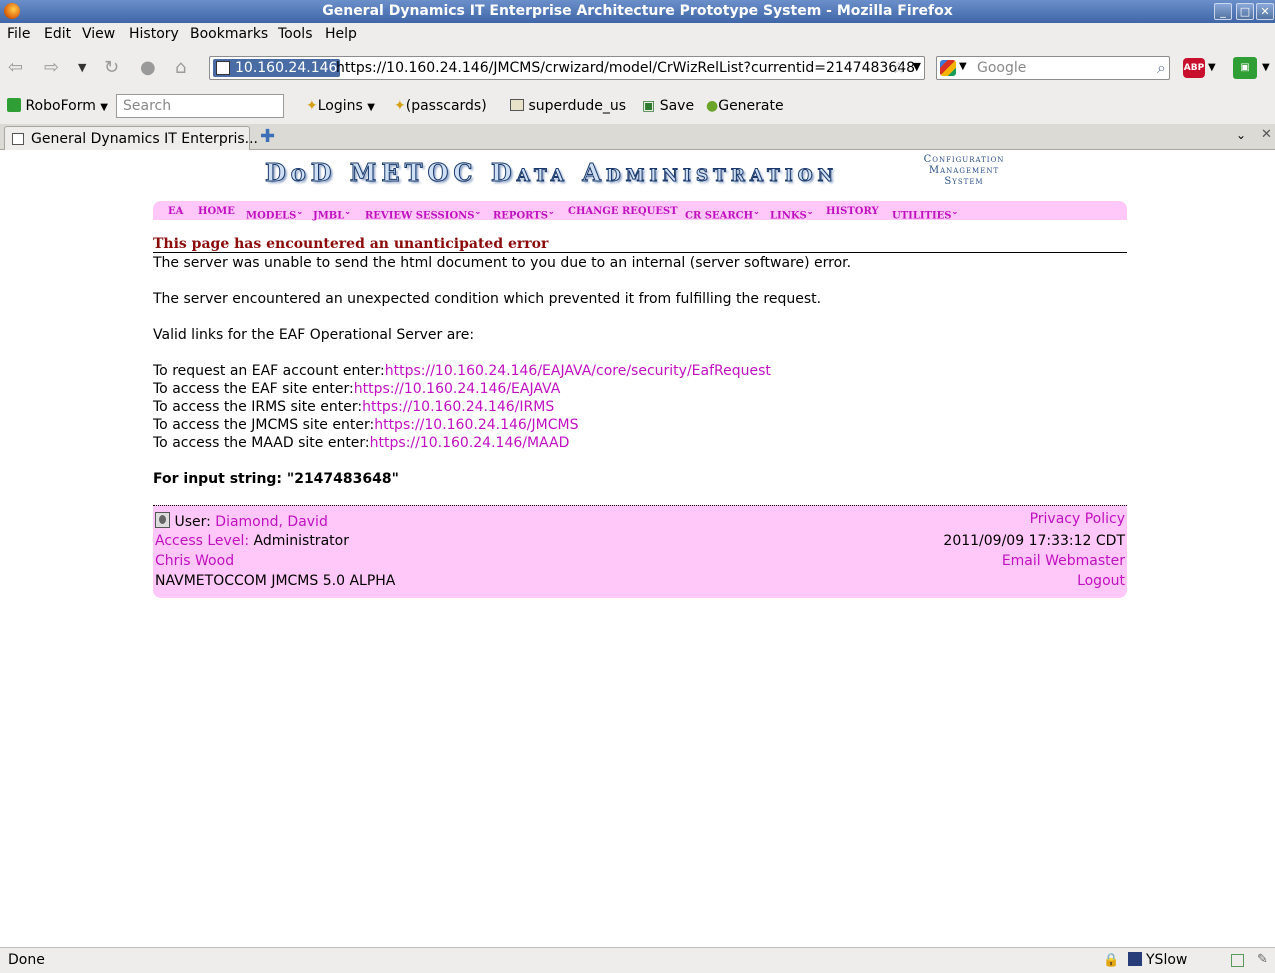 Image resolution: width=1275 pixels, height=973 pixels. I want to click on roboform-button: RoboForm ▼, so click(57, 106).